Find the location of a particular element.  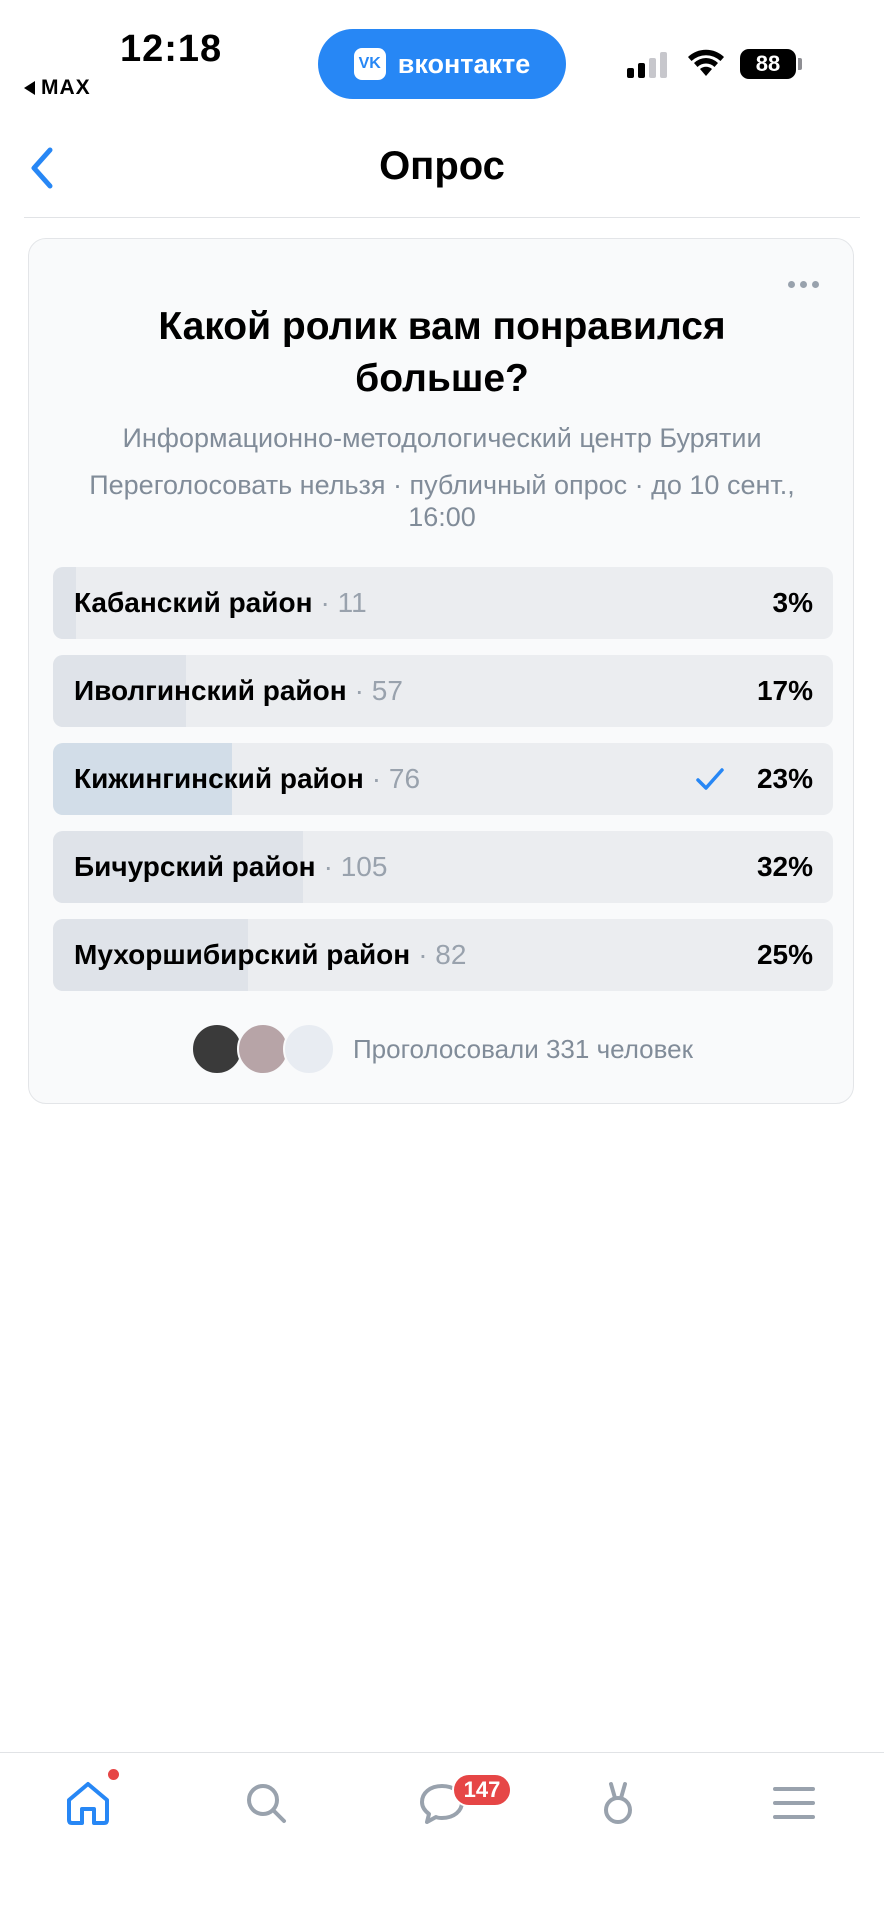

battery-tip is located at coordinates (800, 64).